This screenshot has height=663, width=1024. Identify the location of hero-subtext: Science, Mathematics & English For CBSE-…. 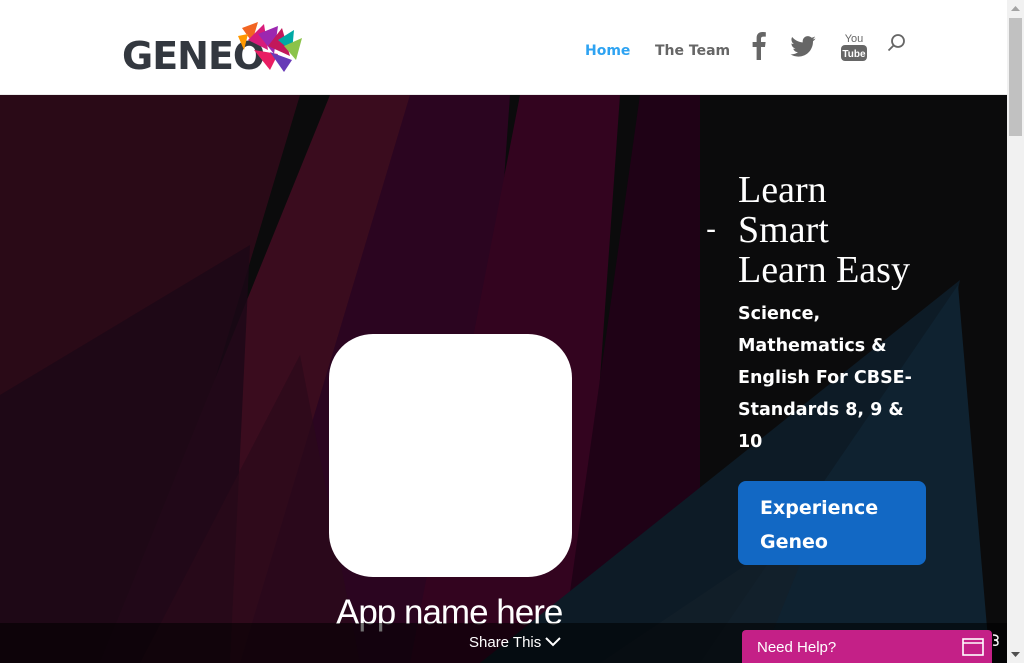
(825, 378).